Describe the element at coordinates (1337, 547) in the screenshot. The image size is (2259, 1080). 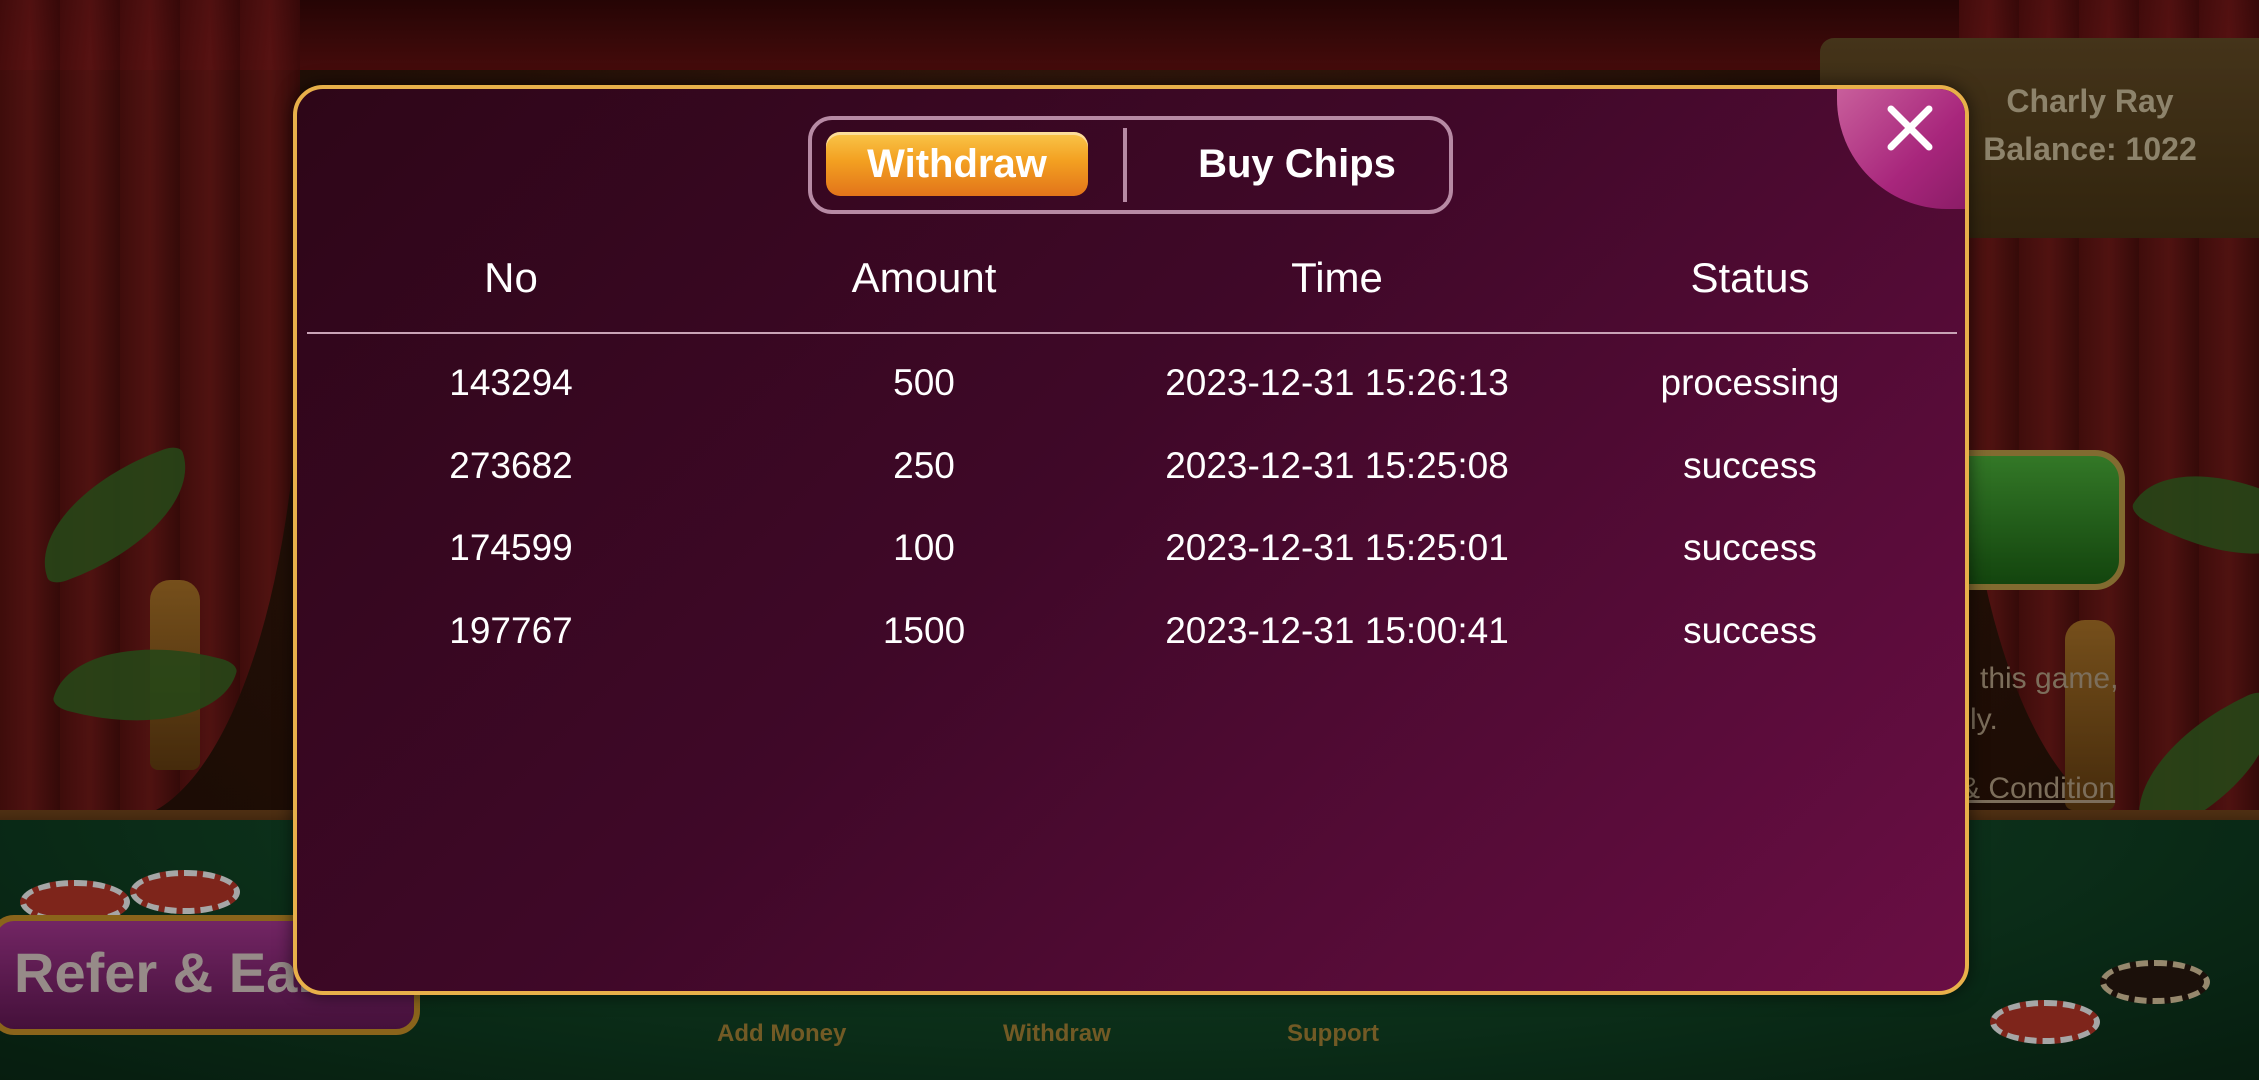
I see `cell-time: 2023-12-31 15:25:01` at that location.